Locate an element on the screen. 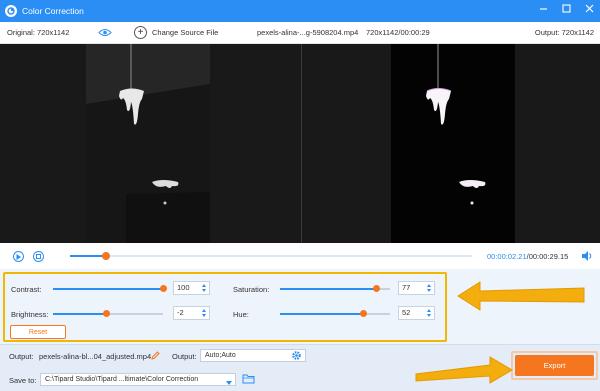 Image resolution: width=600 pixels, height=391 pixels. current-time: 00:00:02.21 is located at coordinates (507, 256).